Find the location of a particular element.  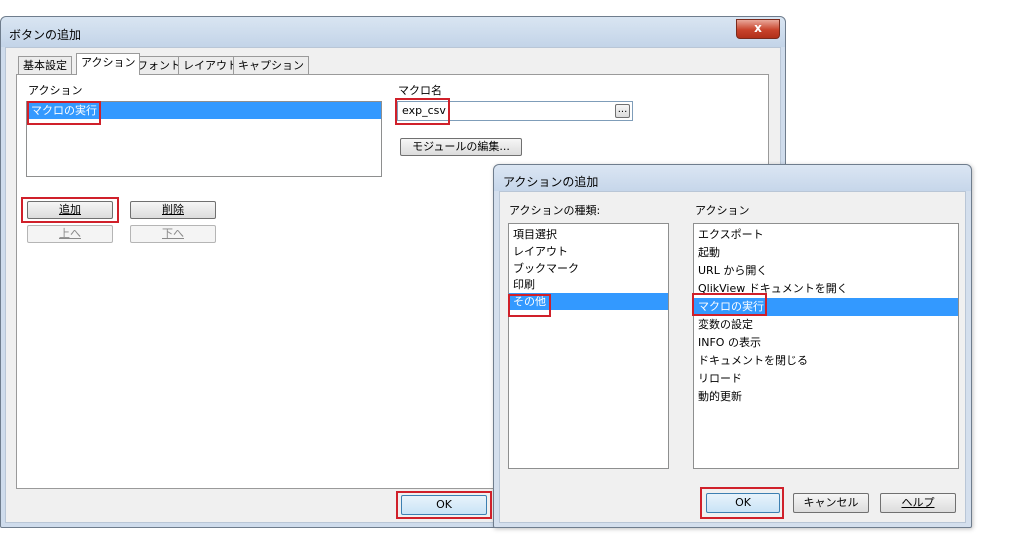

delete-button-label: 削除 is located at coordinates (173, 209).